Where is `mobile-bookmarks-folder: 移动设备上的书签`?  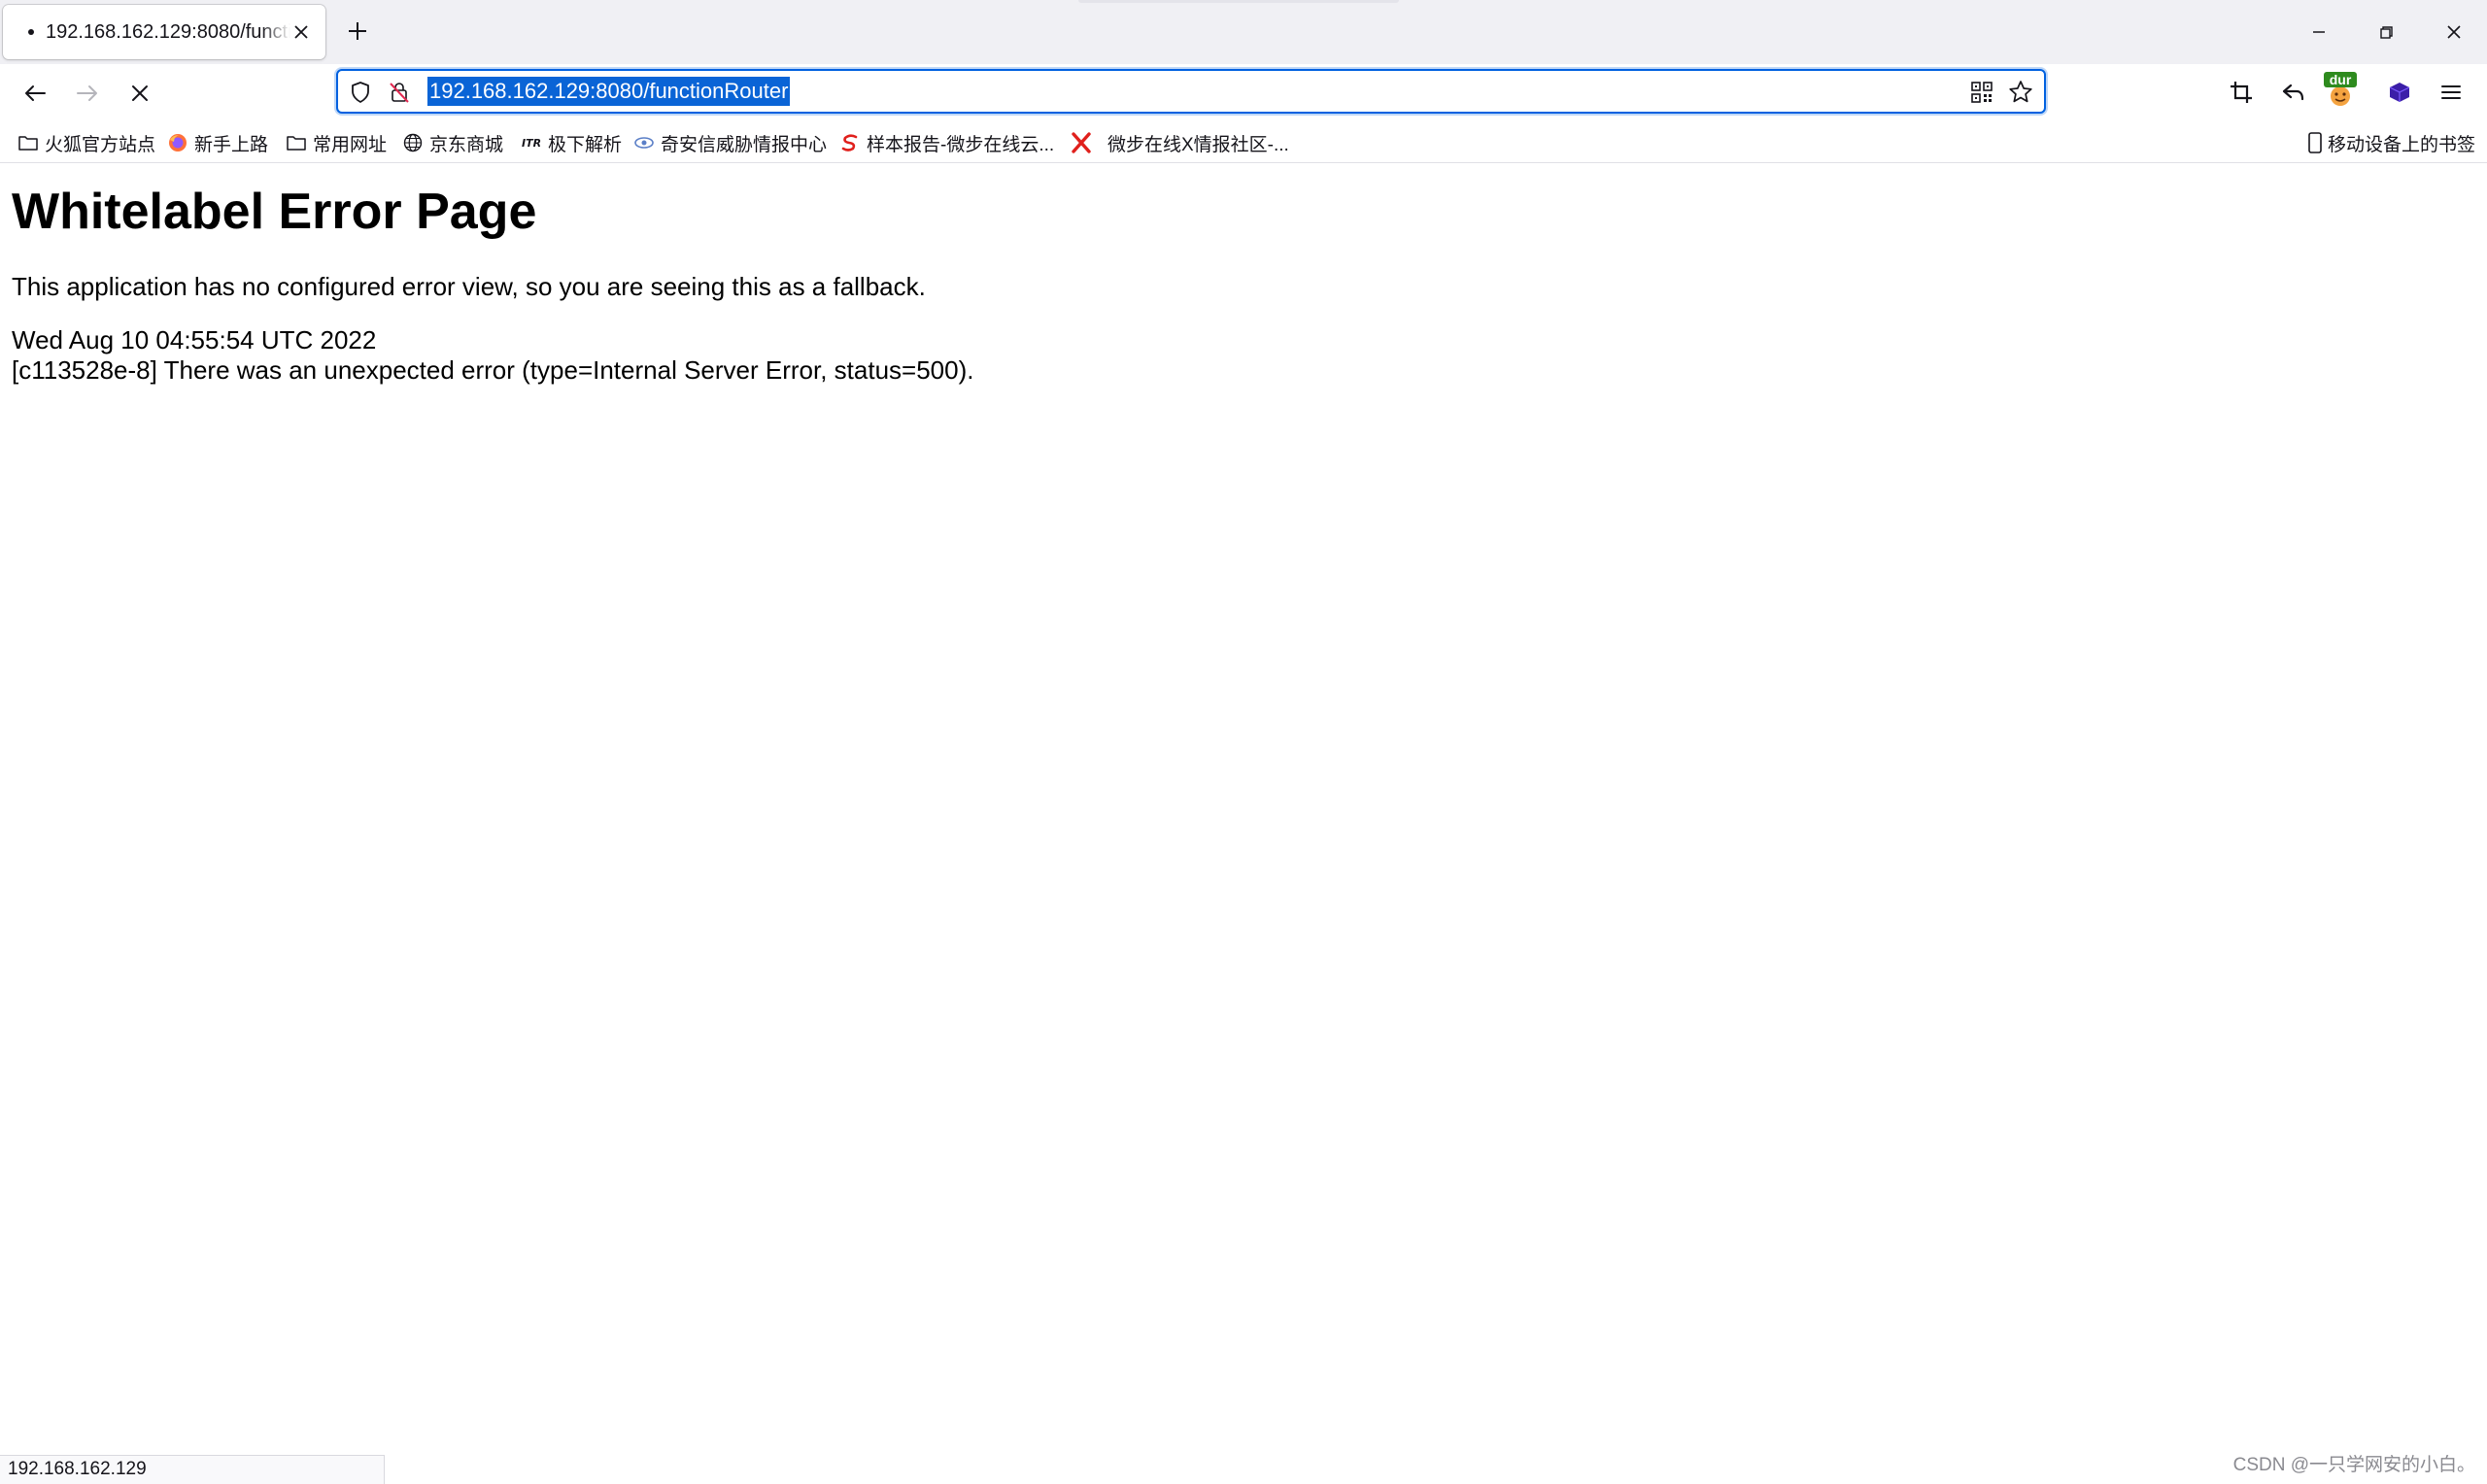 mobile-bookmarks-folder: 移动设备上的书签 is located at coordinates (2390, 142).